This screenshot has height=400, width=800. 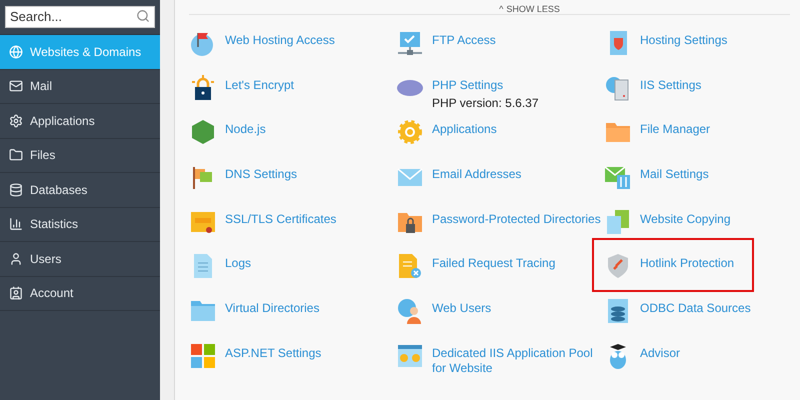 I want to click on tool-label: Dedicated IIS Application Pool for Website, so click(x=518, y=361).